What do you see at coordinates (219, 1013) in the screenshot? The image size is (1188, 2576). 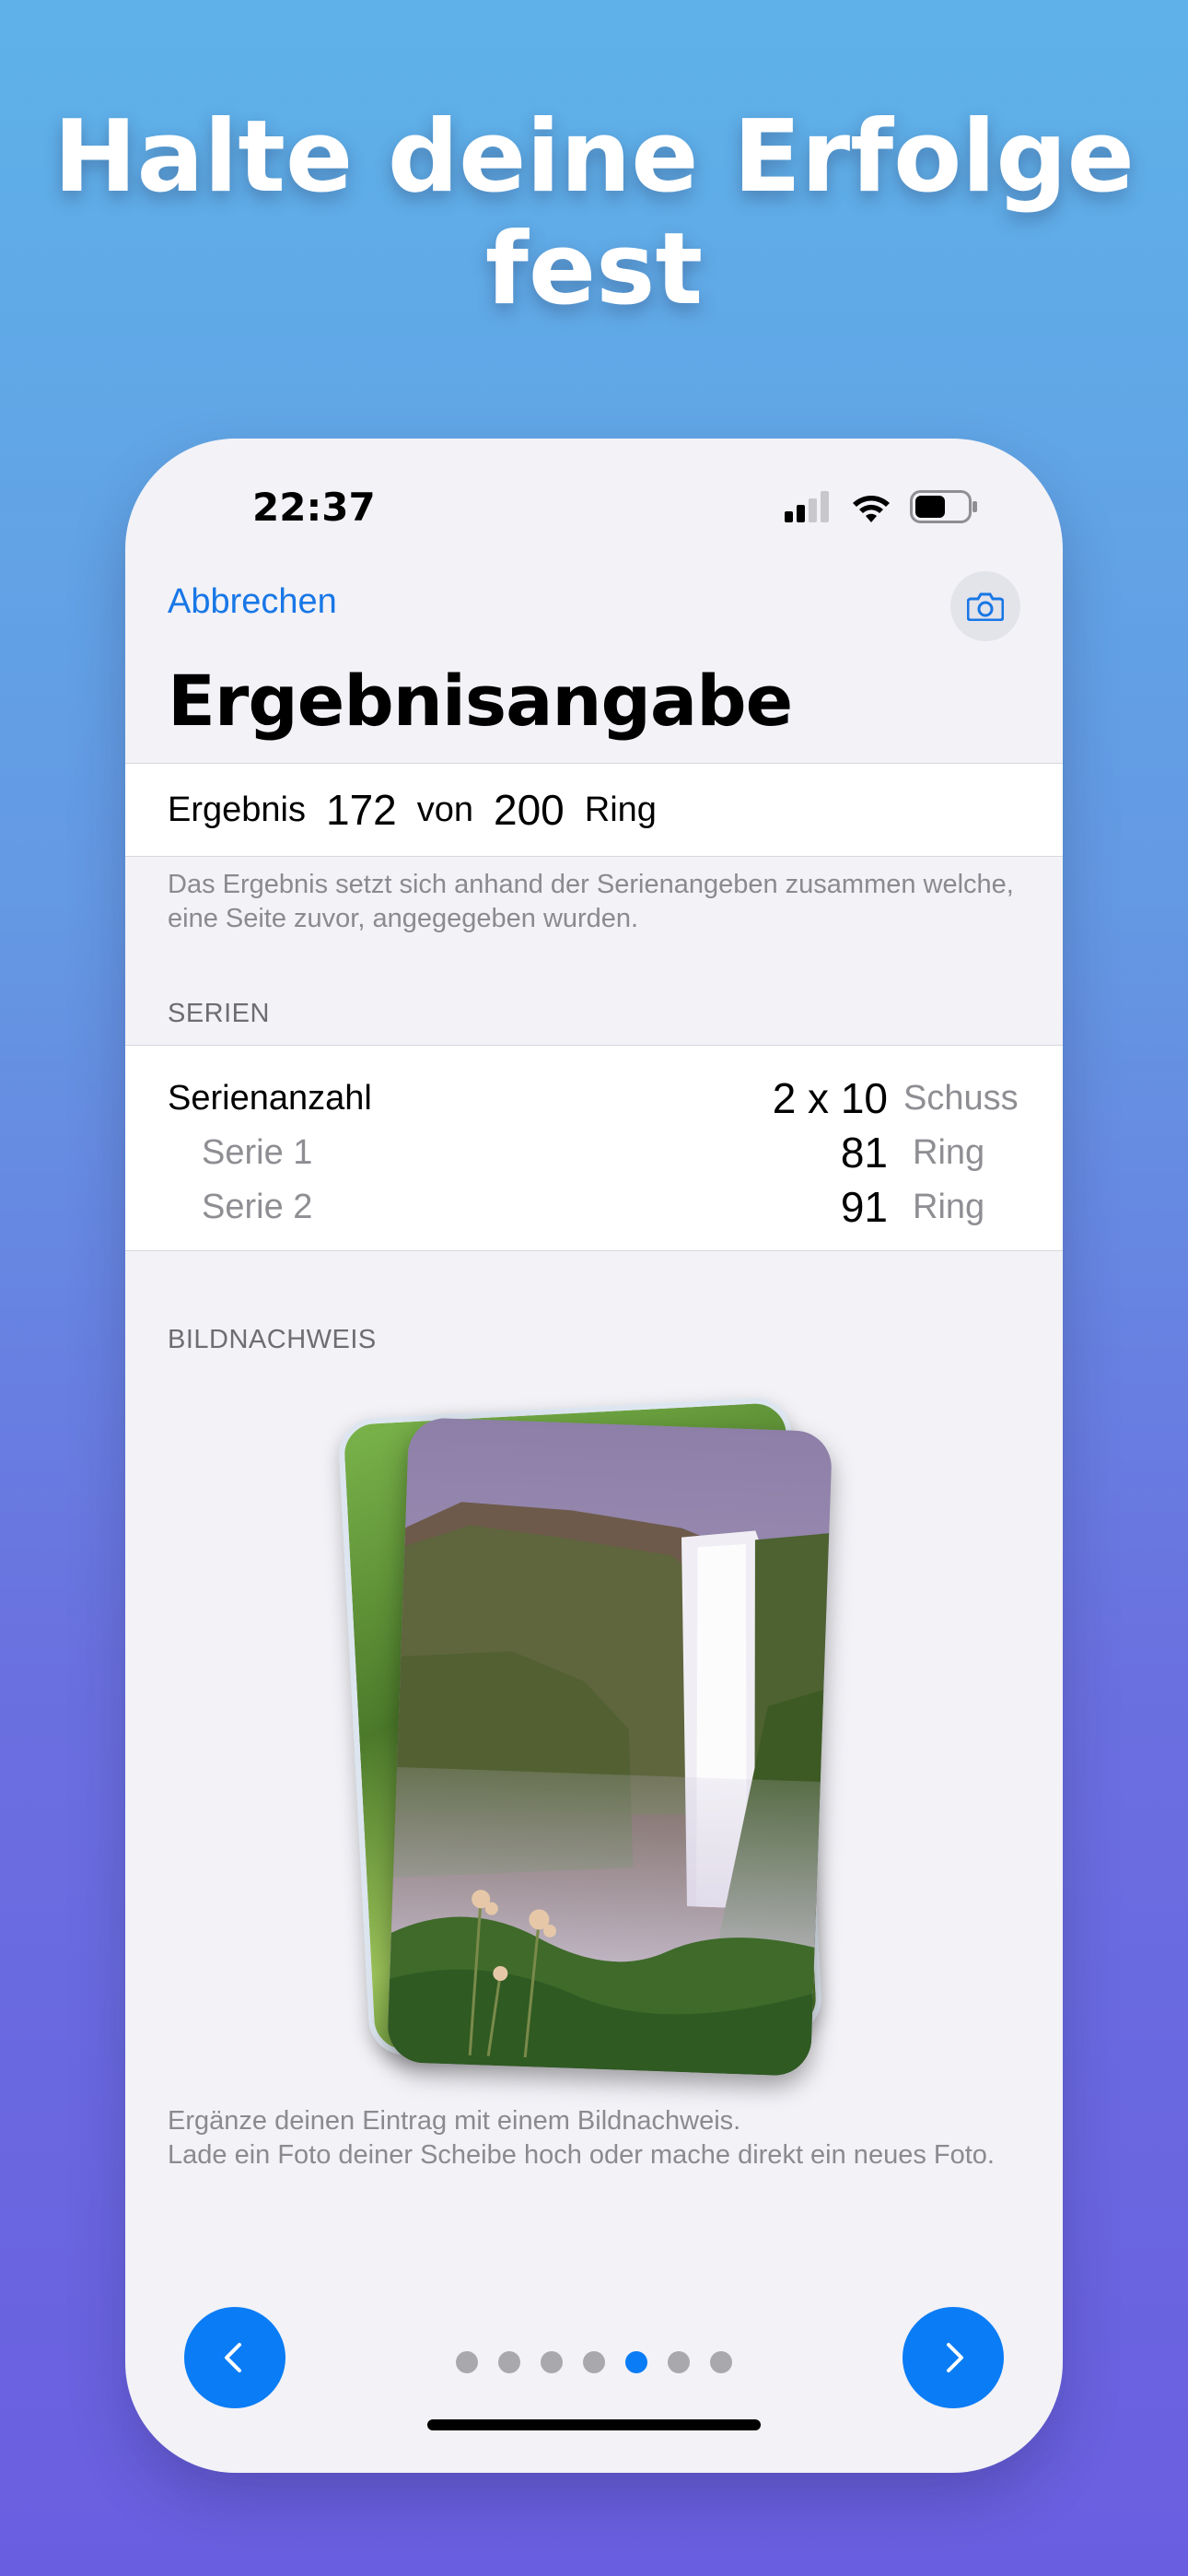 I see `series-section-header: SERIEN` at bounding box center [219, 1013].